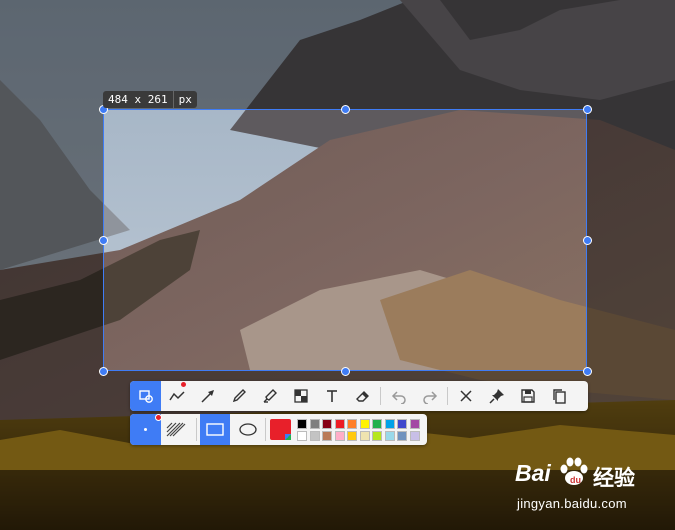 Image resolution: width=675 pixels, height=530 pixels. I want to click on copy-icon, so click(559, 396).